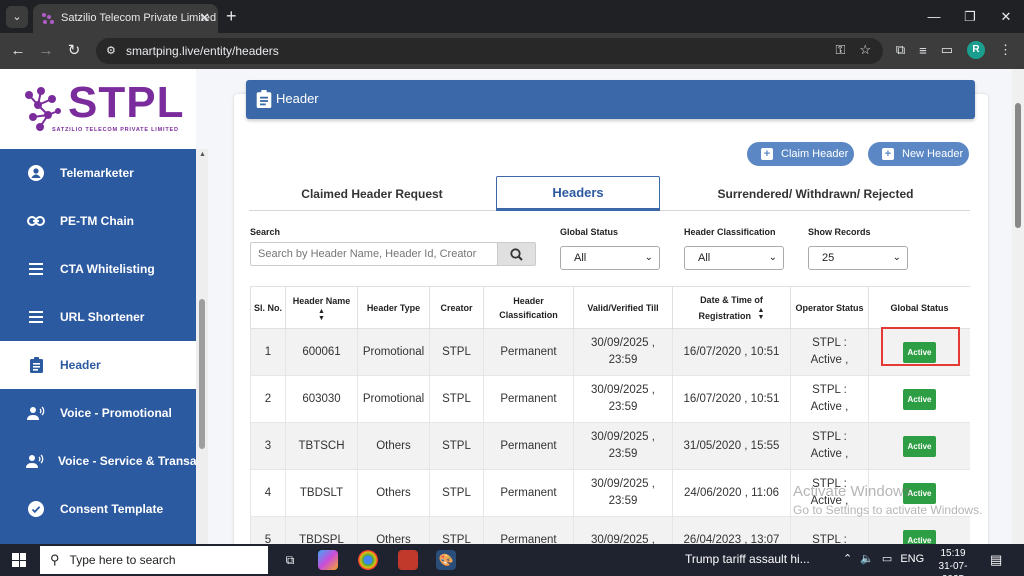 The height and width of the screenshot is (576, 1024). What do you see at coordinates (1006, 16) in the screenshot?
I see `close-window-icon: ✕` at bounding box center [1006, 16].